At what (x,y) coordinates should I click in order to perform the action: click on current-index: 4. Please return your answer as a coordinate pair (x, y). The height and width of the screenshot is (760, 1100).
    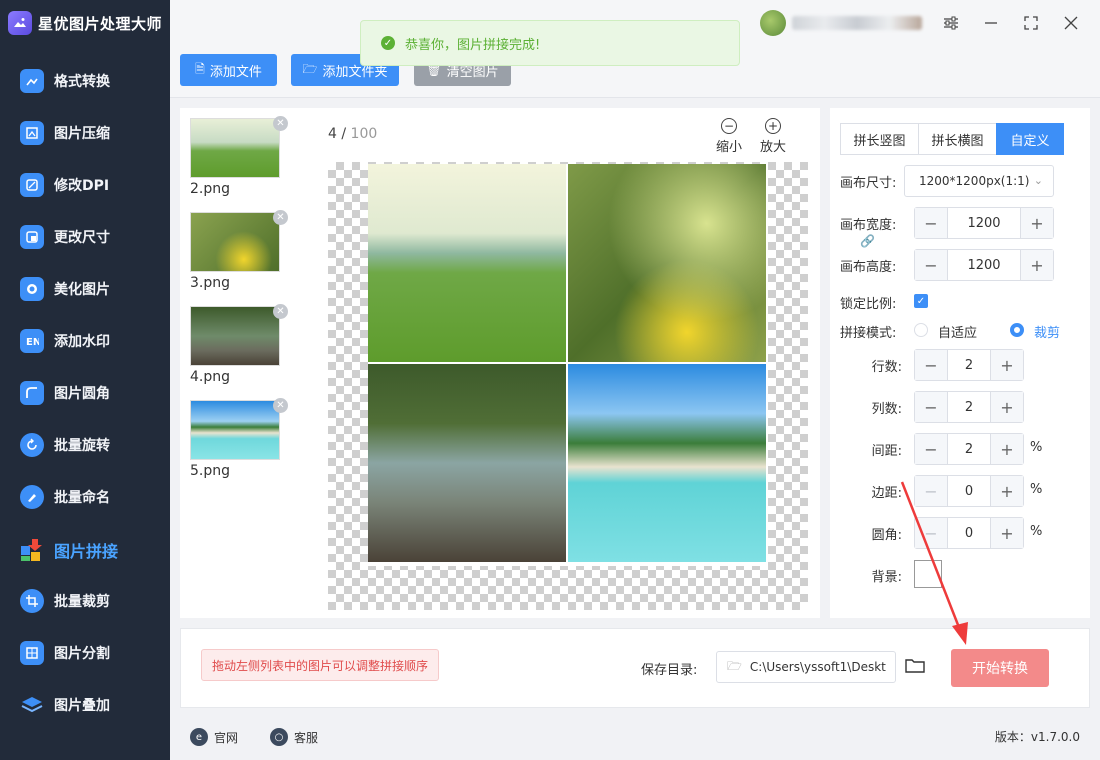
    Looking at the image, I should click on (332, 134).